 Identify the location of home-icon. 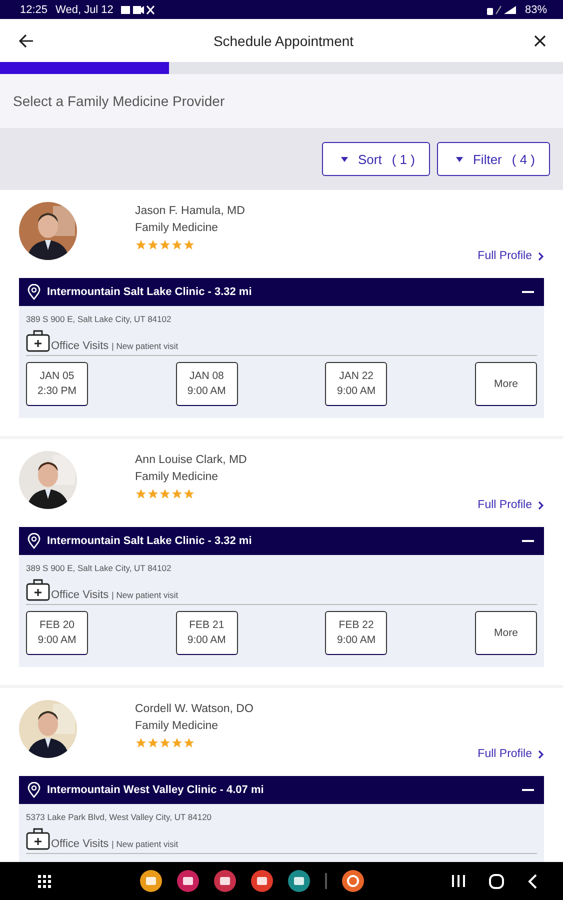
(496, 881).